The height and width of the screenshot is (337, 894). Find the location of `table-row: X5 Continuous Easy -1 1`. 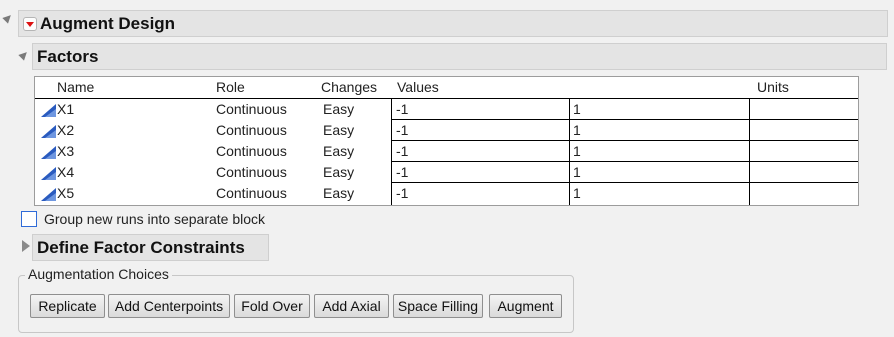

table-row: X5 Continuous Easy -1 1 is located at coordinates (446, 193).